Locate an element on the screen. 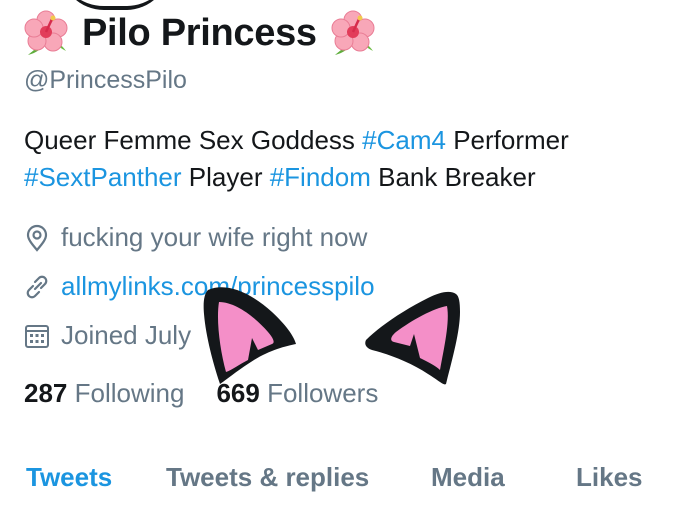 This screenshot has width=680, height=515. profile-stats: 287 Following 669 Followers is located at coordinates (217, 393).